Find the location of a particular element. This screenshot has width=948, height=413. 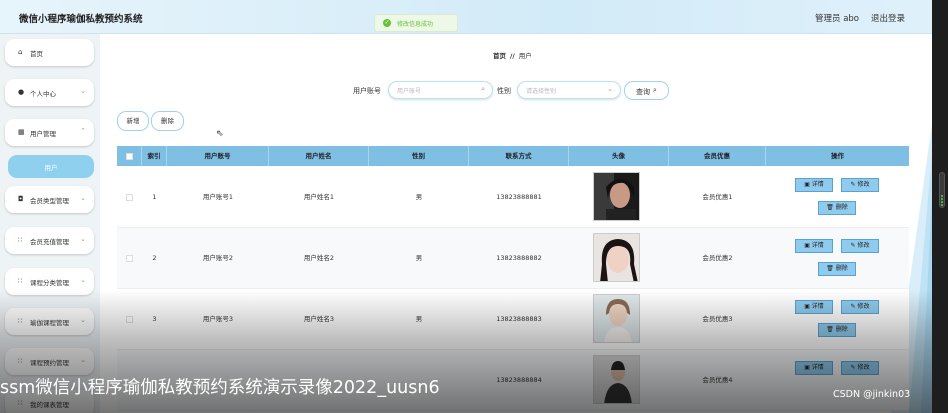

batch-delete-button: 删除 is located at coordinates (167, 121).